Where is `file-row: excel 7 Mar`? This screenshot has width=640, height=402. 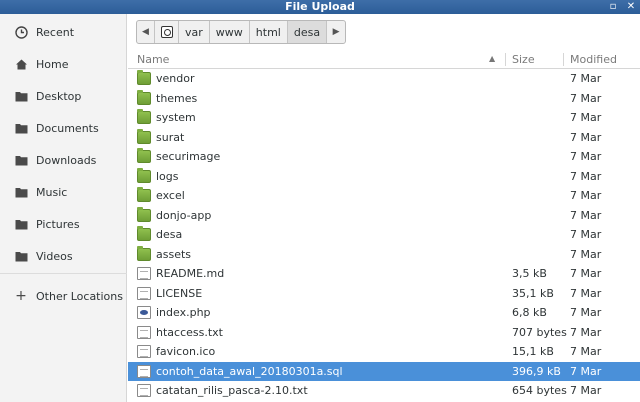
file-row: excel 7 Mar is located at coordinates (384, 196).